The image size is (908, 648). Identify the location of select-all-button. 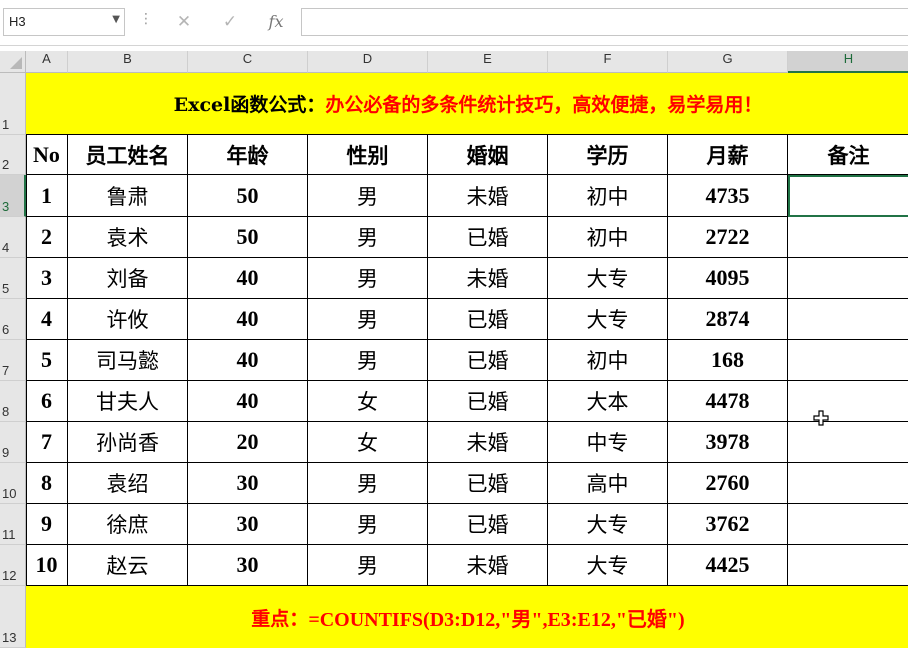
(13, 62).